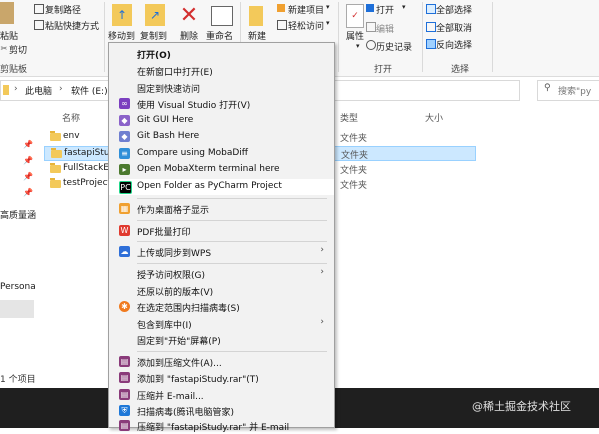 Image resolution: width=599 pixels, height=434 pixels. What do you see at coordinates (221, 209) in the screenshot?
I see `menu-item-desktop-grid: ▦ 作为桌面格子显示` at bounding box center [221, 209].